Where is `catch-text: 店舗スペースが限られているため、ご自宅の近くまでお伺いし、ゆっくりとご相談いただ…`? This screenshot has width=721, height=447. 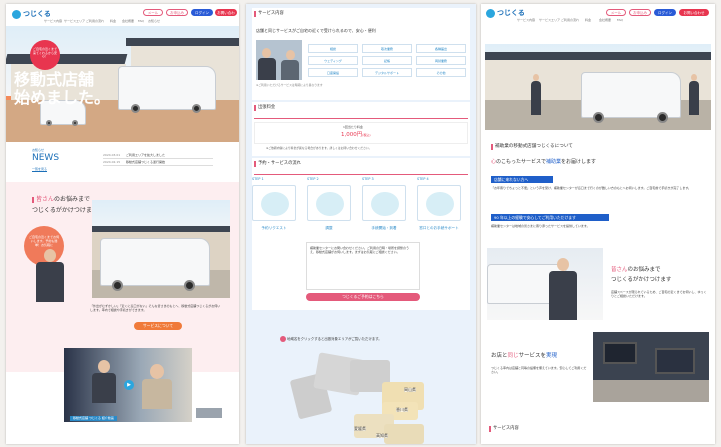
catch-text: 店舗スペースが限られているため、ご自宅の近くまでお伺いし、ゆっくりとご相談いただ… is located at coordinates (659, 294).